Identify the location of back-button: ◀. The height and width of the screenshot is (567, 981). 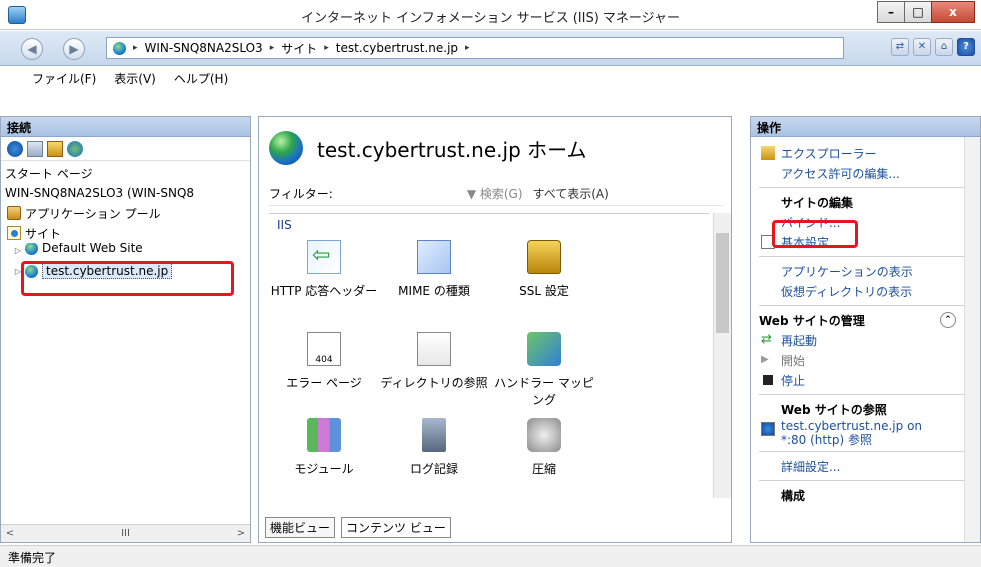
(32, 49).